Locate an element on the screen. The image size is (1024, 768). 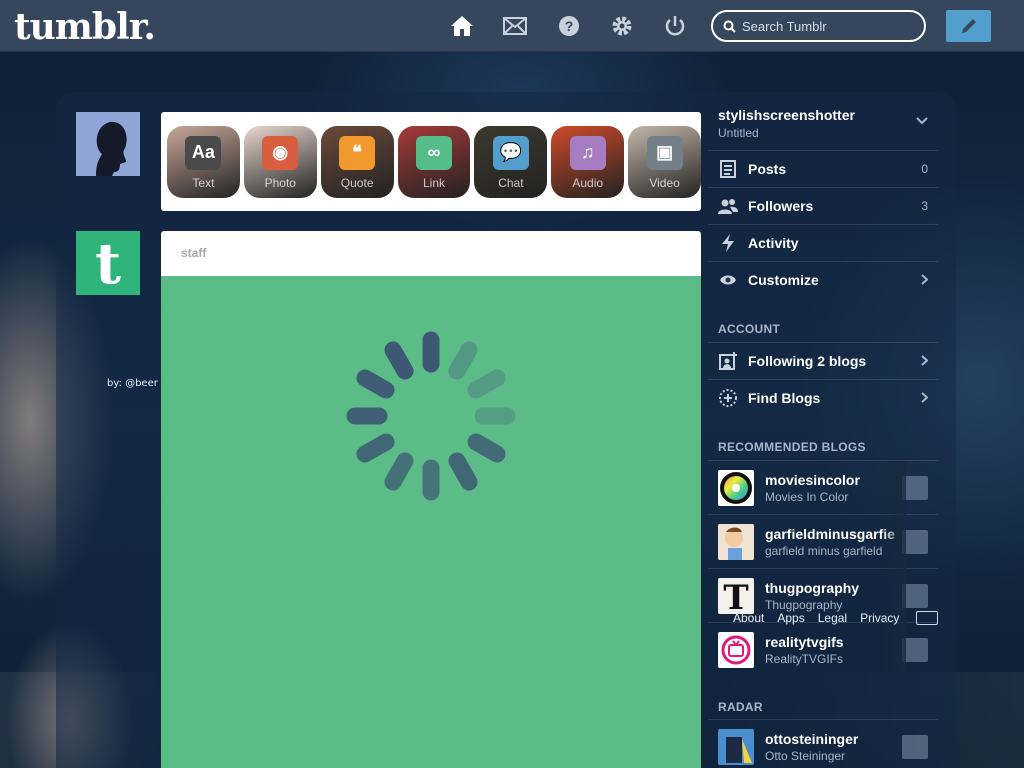
post-type-photo-button: ◉ Photo is located at coordinates (280, 161).